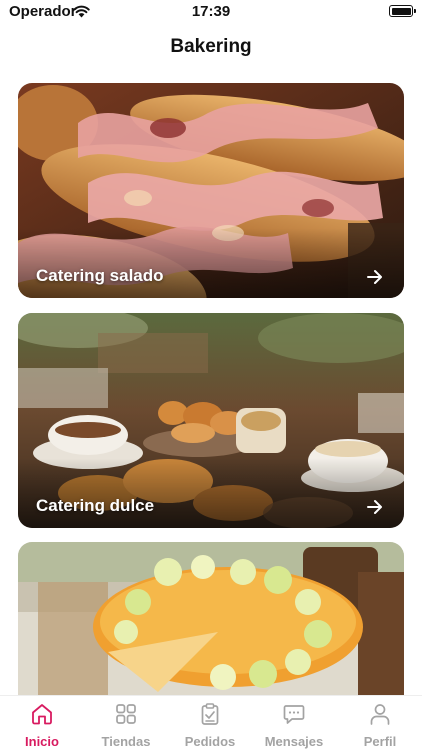 This screenshot has width=422, height=751. I want to click on clock: 17:39, so click(211, 11).